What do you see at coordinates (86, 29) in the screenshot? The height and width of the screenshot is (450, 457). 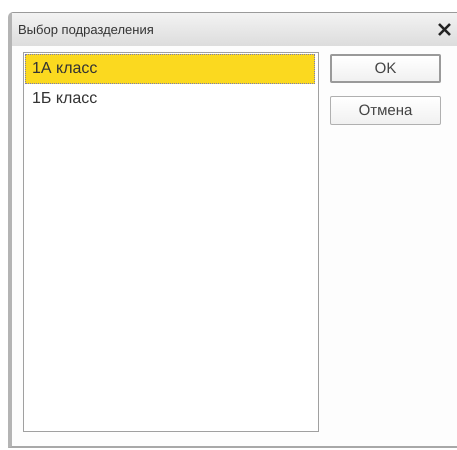 I see `window-title: Выбор подразделения` at bounding box center [86, 29].